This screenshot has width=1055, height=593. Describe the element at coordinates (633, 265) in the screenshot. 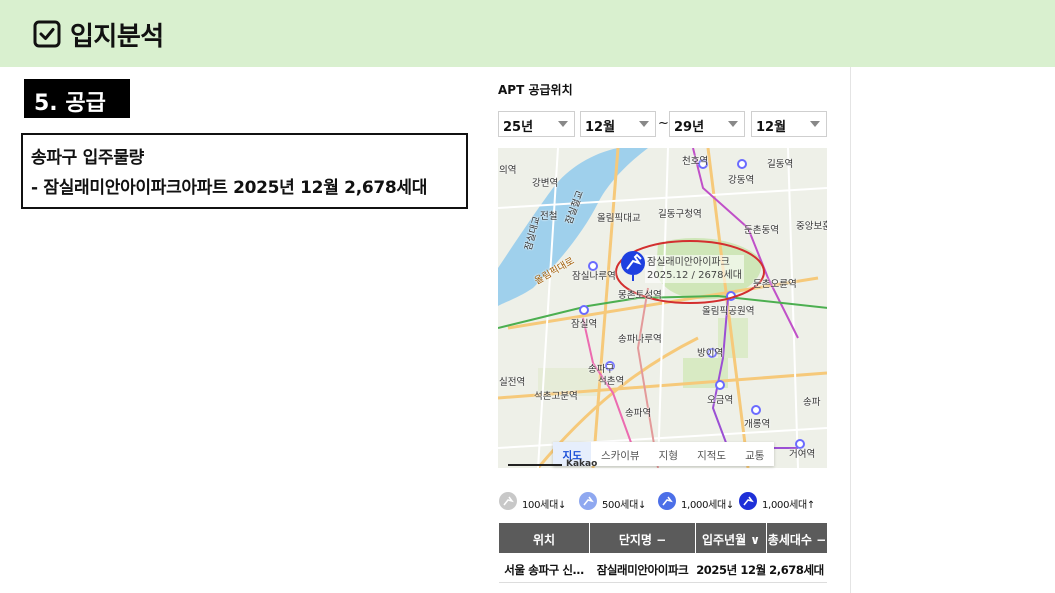

I see `pin-icon` at that location.